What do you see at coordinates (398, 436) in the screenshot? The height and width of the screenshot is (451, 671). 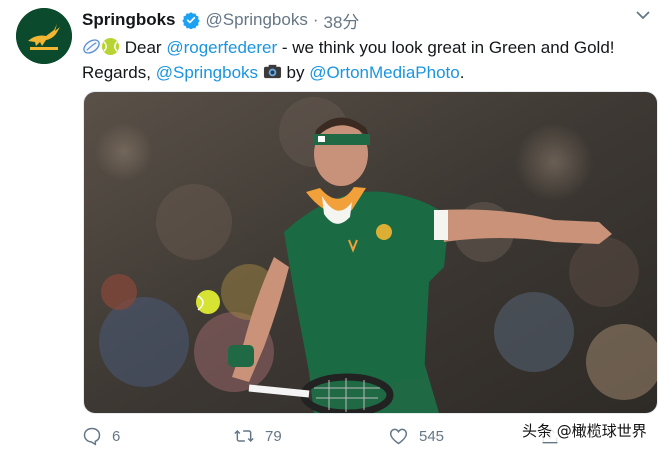 I see `like-icon` at bounding box center [398, 436].